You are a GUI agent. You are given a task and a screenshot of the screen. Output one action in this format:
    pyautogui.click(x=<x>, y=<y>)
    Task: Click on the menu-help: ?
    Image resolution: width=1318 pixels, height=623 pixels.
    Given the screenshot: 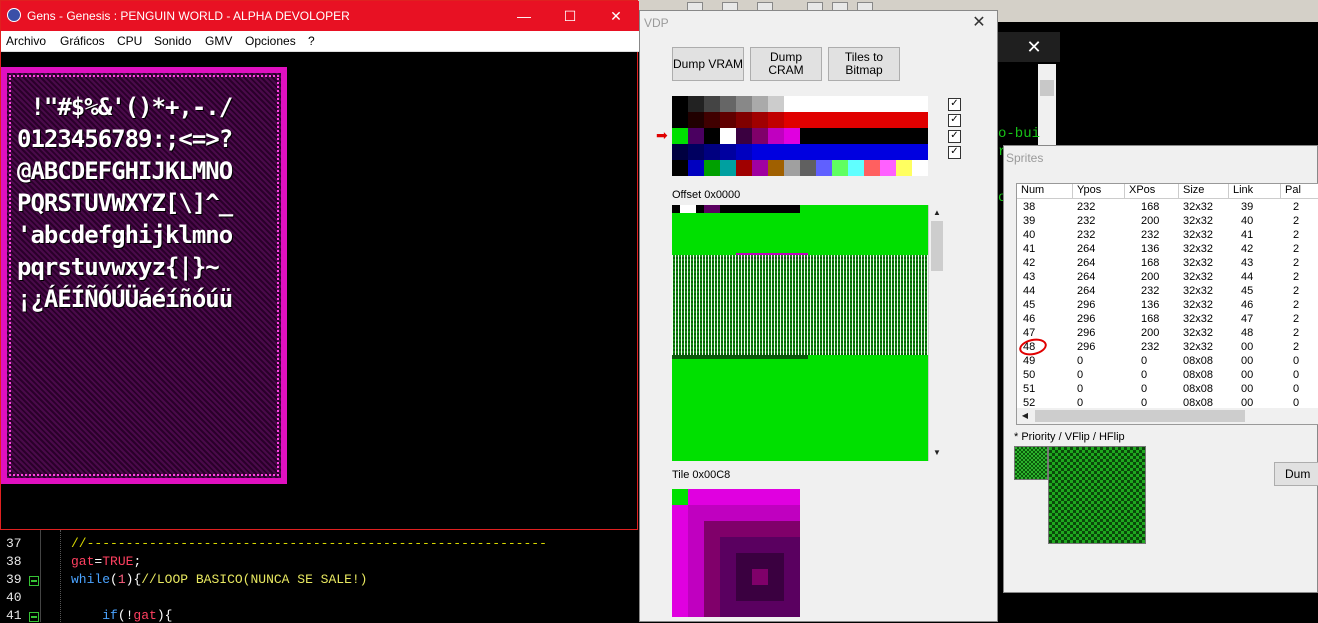 What is the action you would take?
    pyautogui.click(x=311, y=41)
    